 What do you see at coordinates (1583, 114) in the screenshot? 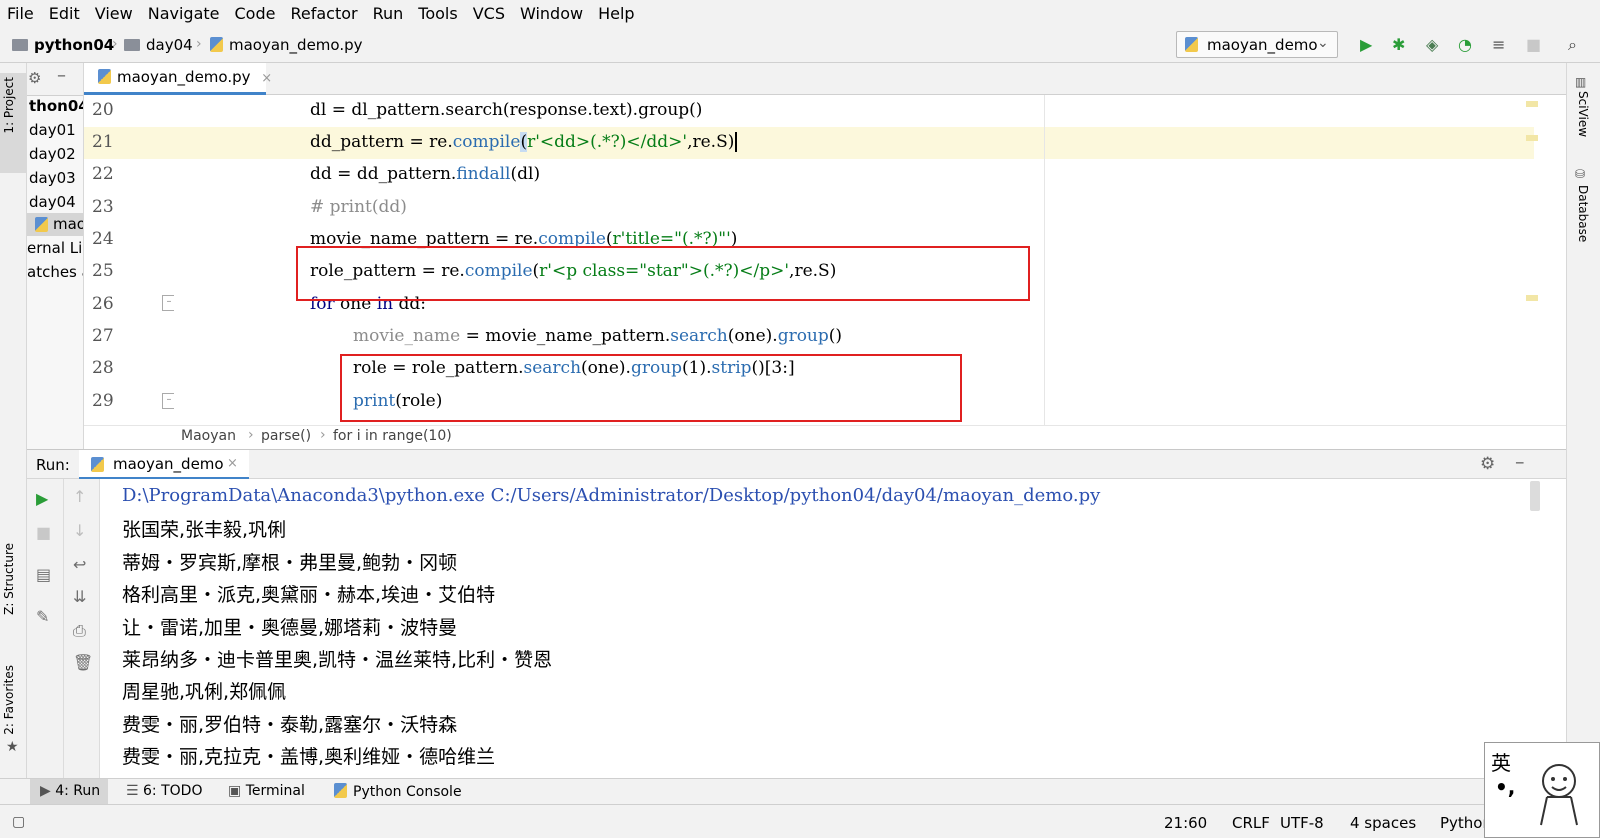
I see `tab-sciview: SciView` at bounding box center [1583, 114].